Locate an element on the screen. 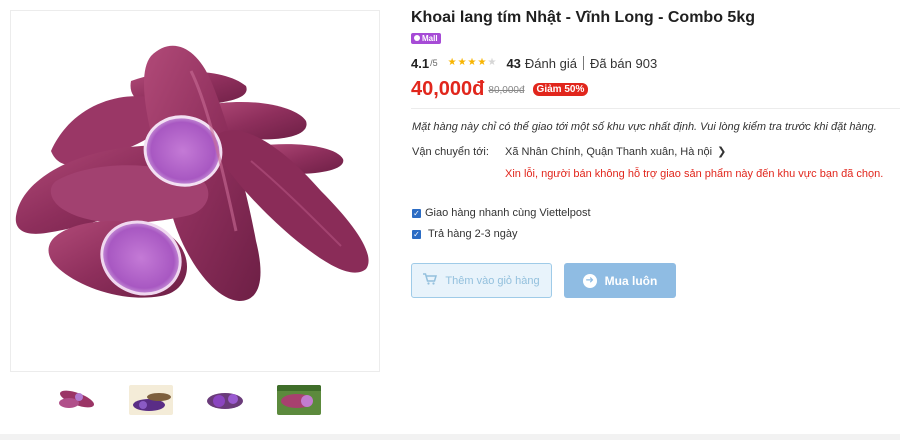 The width and height of the screenshot is (900, 440). current-price: 40,000đ is located at coordinates (448, 89).